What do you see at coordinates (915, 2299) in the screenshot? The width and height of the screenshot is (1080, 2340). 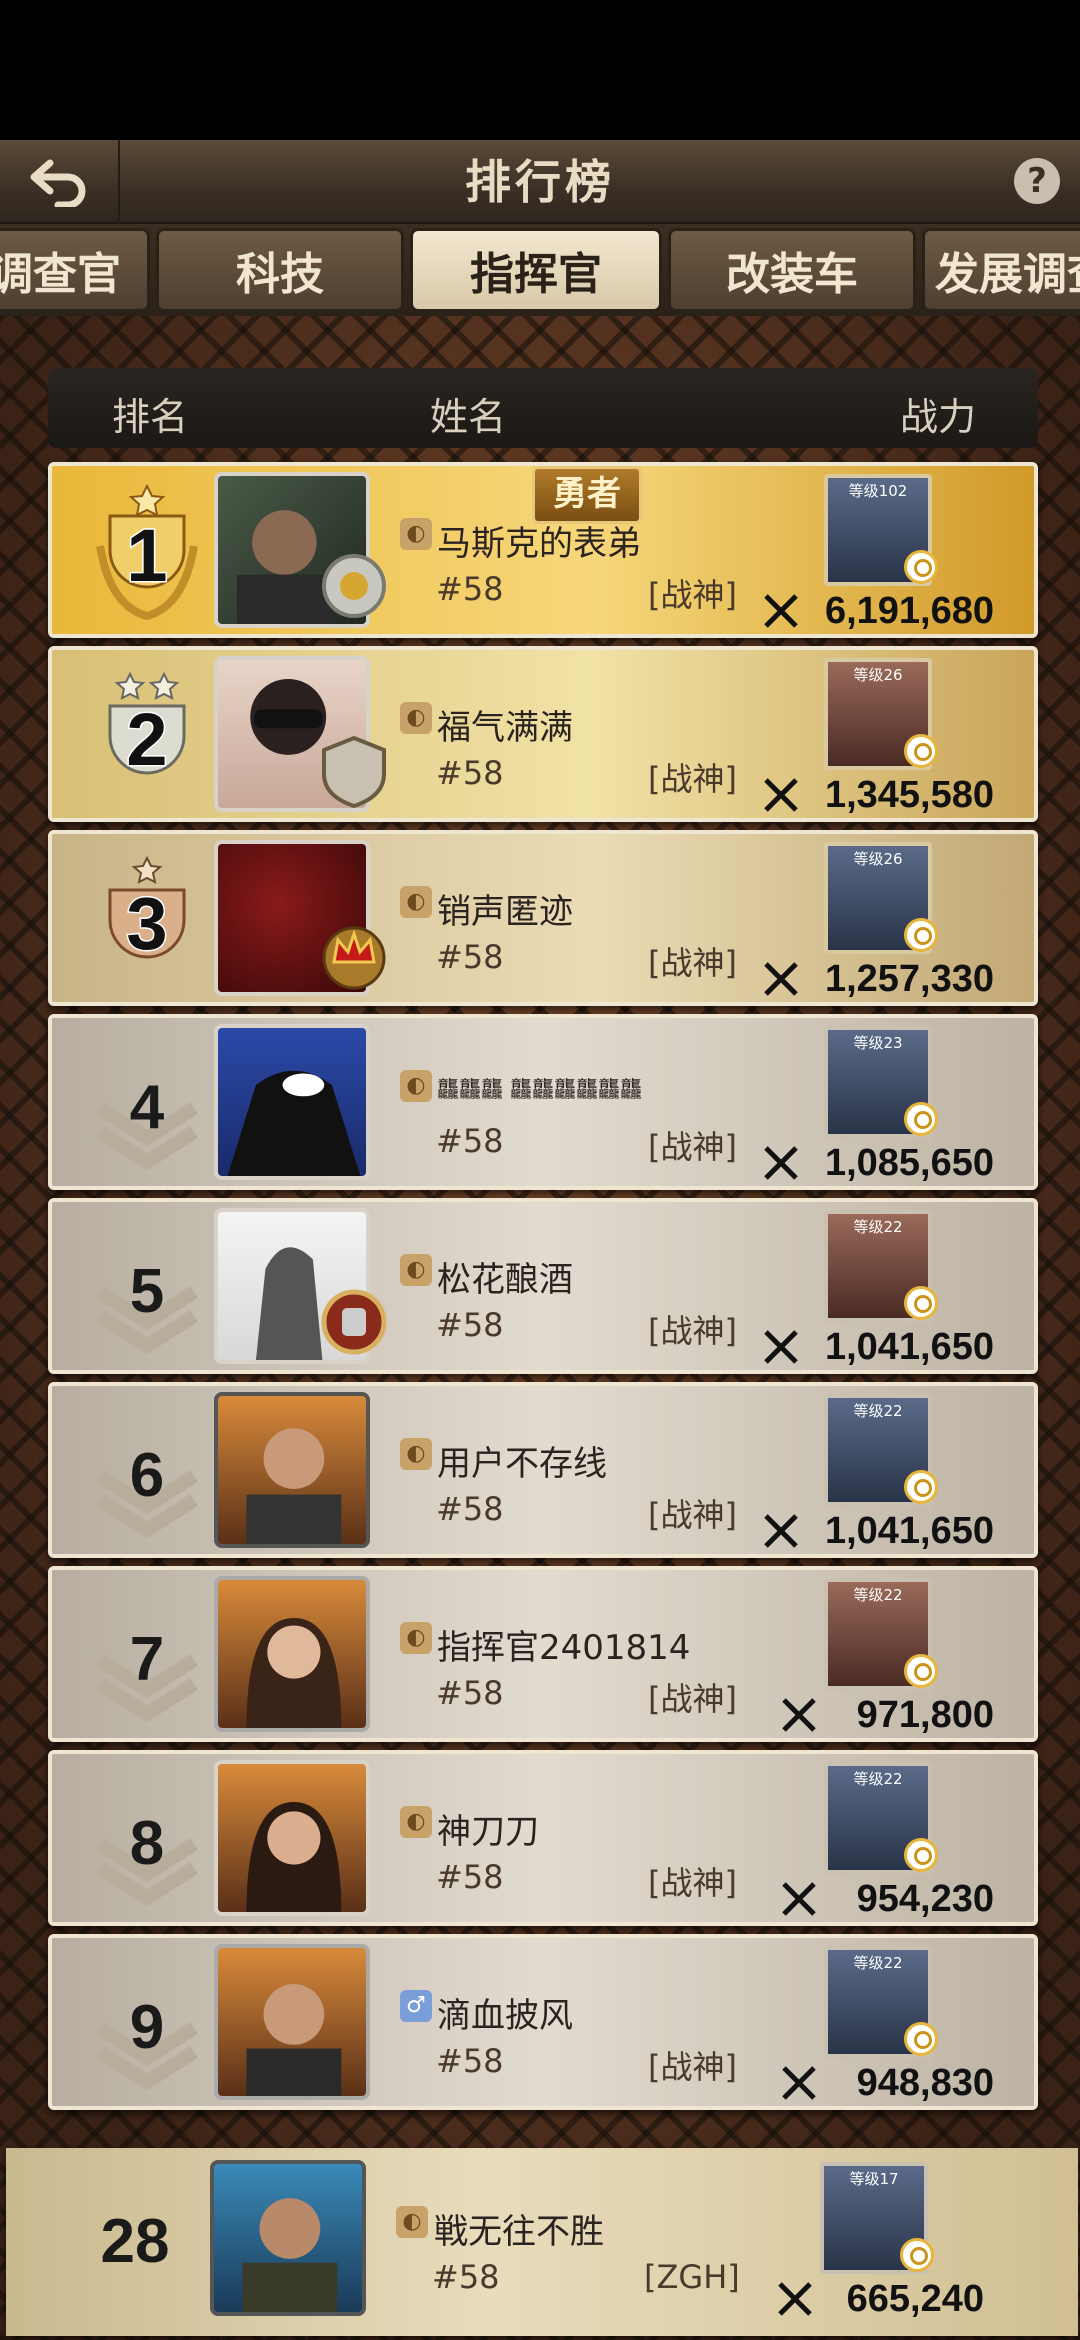 I see `power-value: 665,240` at bounding box center [915, 2299].